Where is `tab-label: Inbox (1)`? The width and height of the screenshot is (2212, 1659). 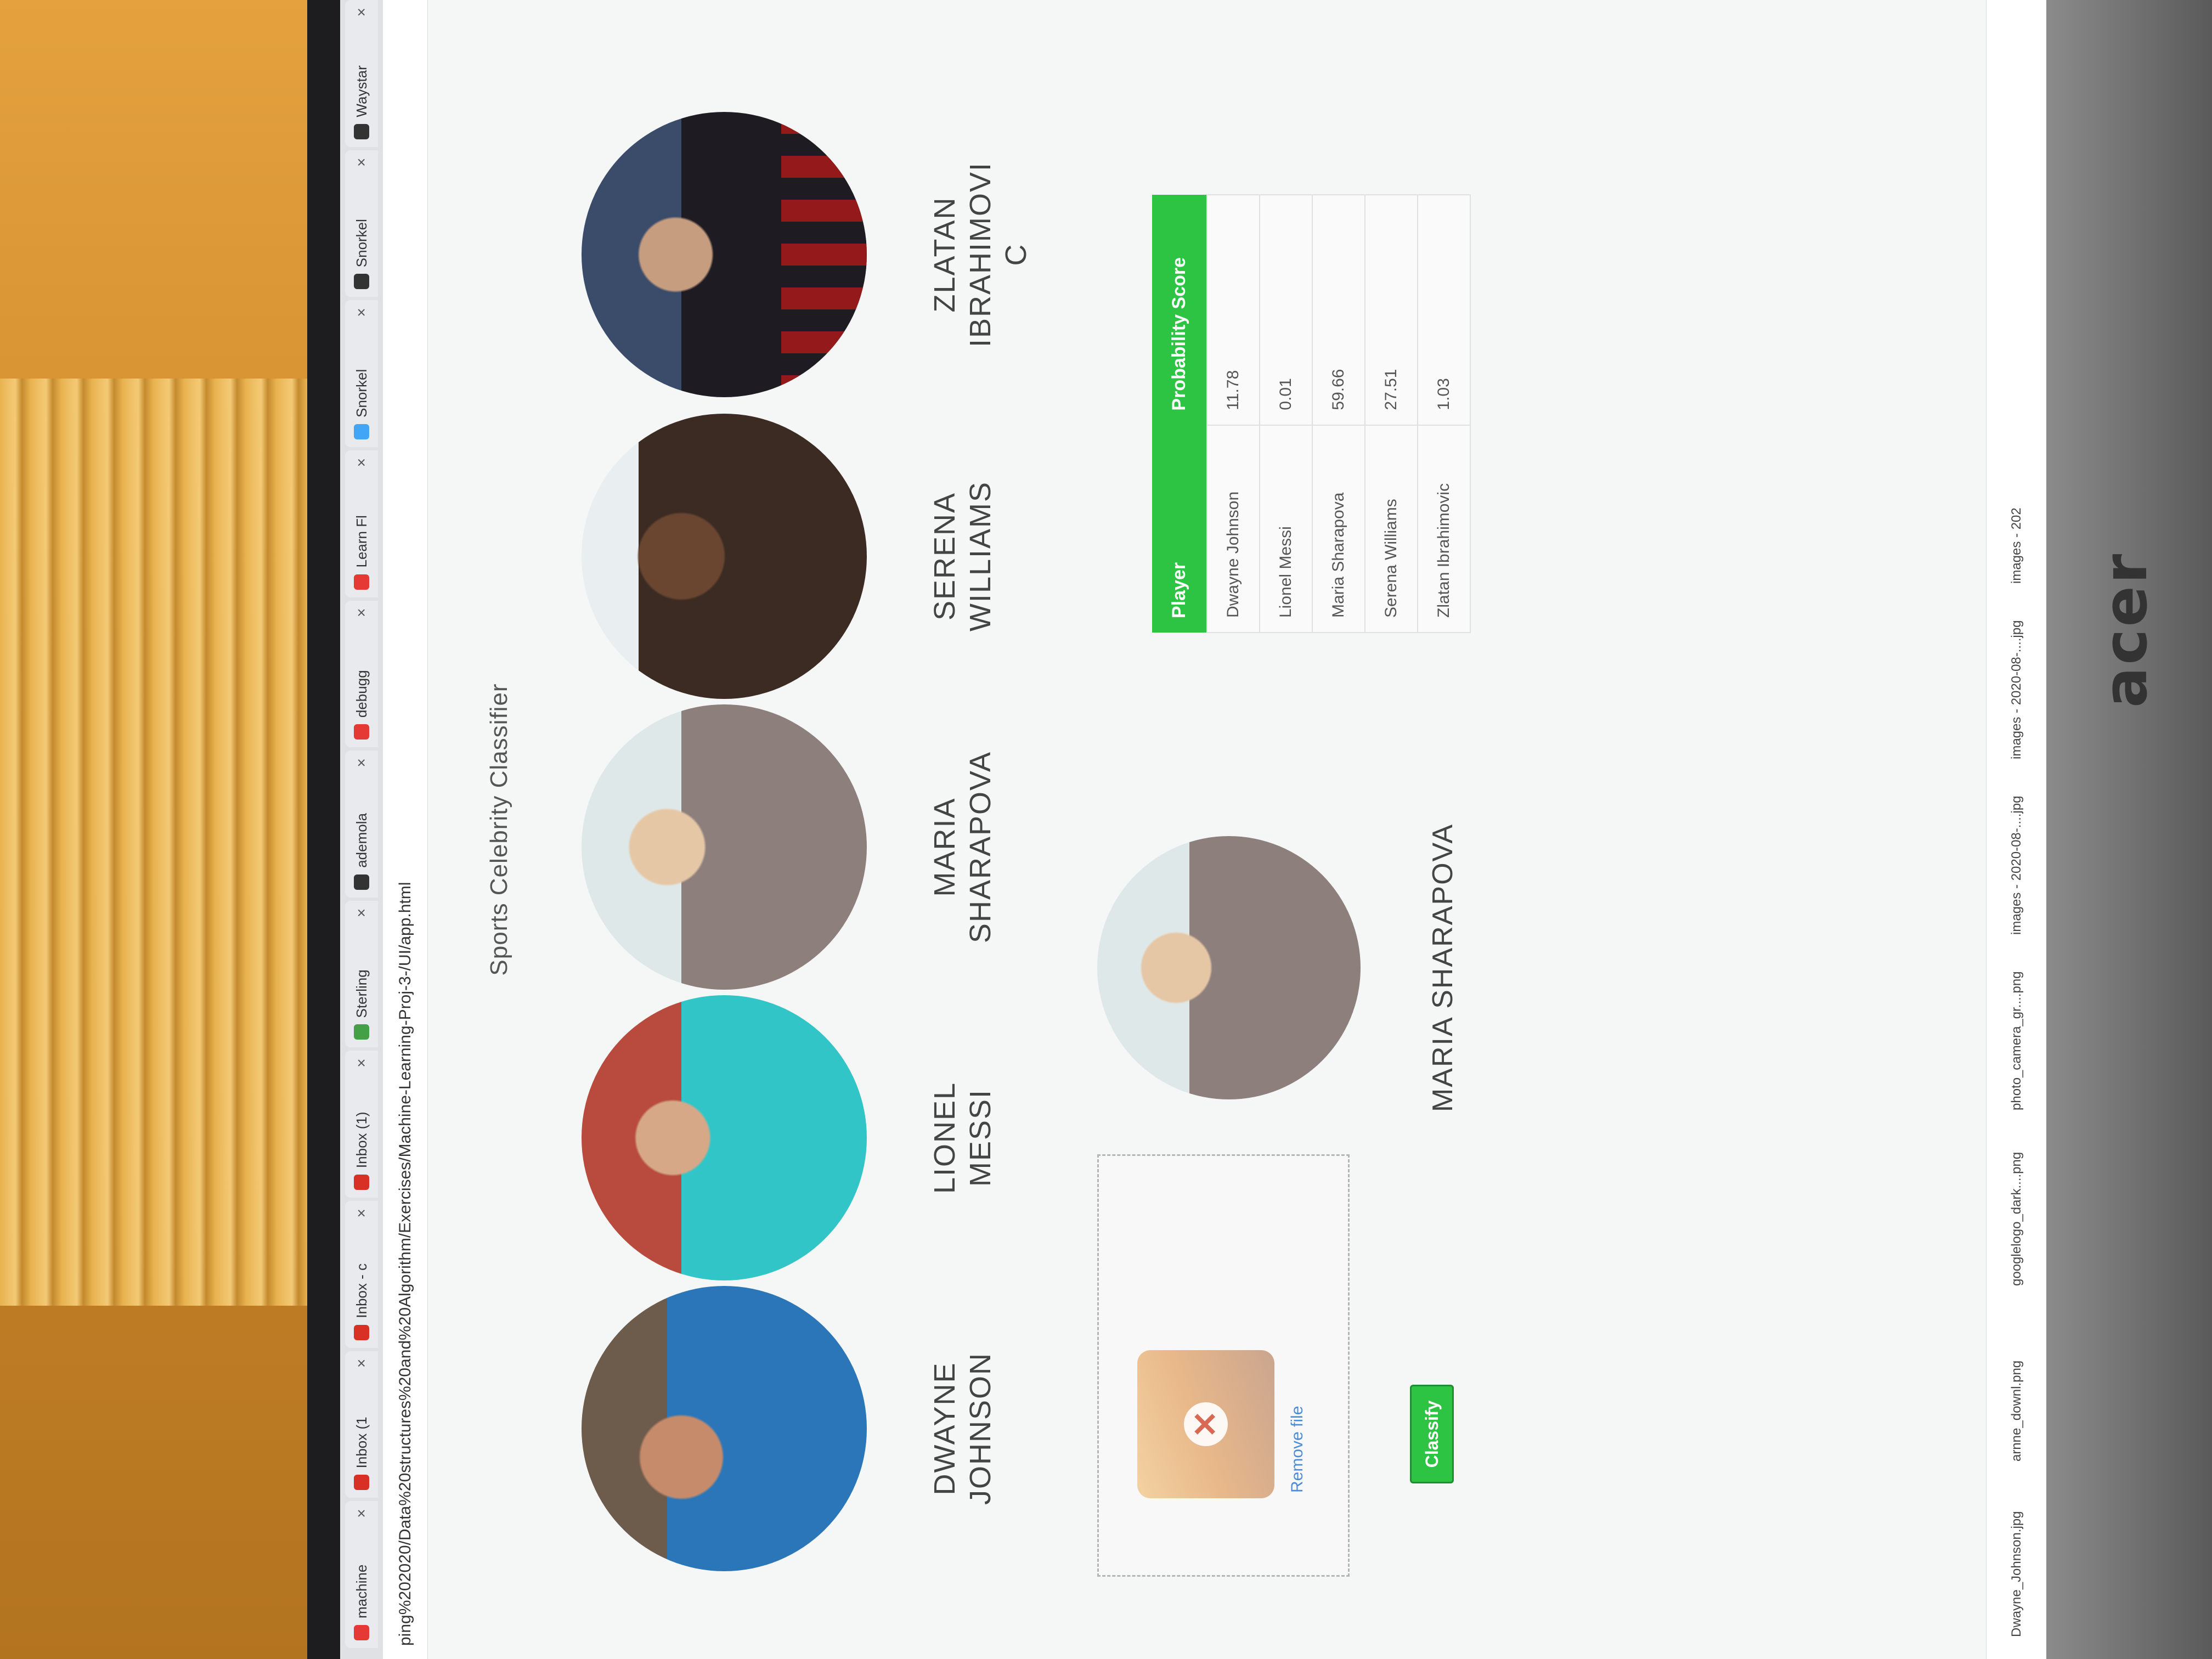
tab-label: Inbox (1) is located at coordinates (362, 1140).